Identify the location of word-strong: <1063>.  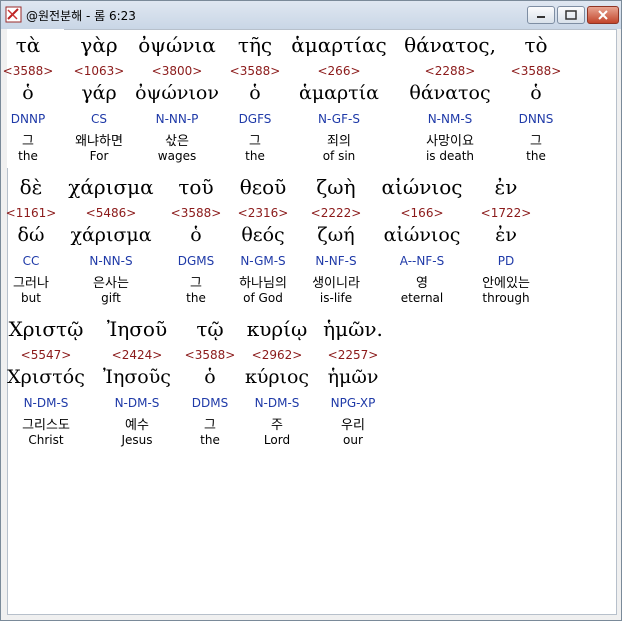
(99, 71).